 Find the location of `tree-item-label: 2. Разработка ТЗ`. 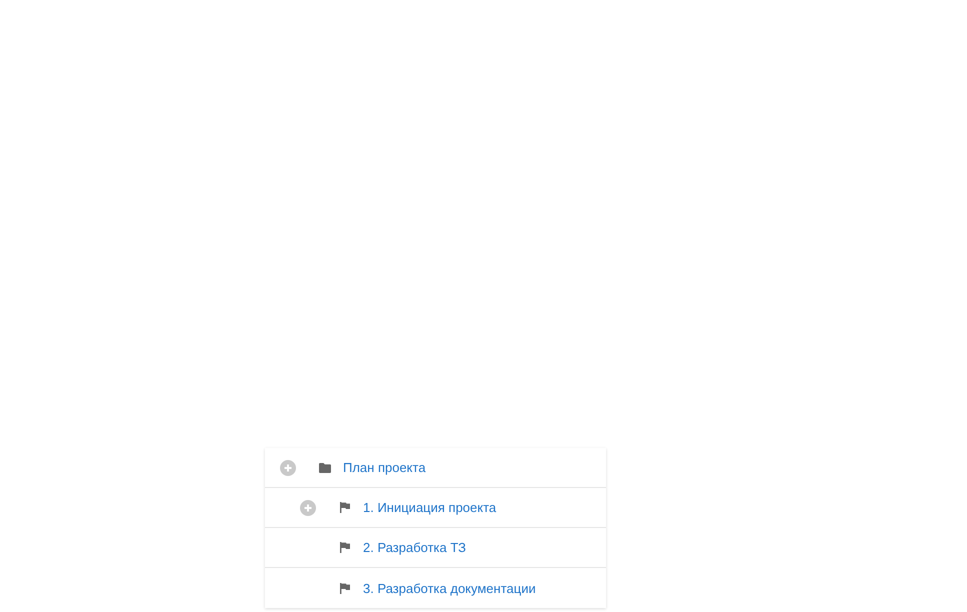

tree-item-label: 2. Разработка ТЗ is located at coordinates (414, 547).